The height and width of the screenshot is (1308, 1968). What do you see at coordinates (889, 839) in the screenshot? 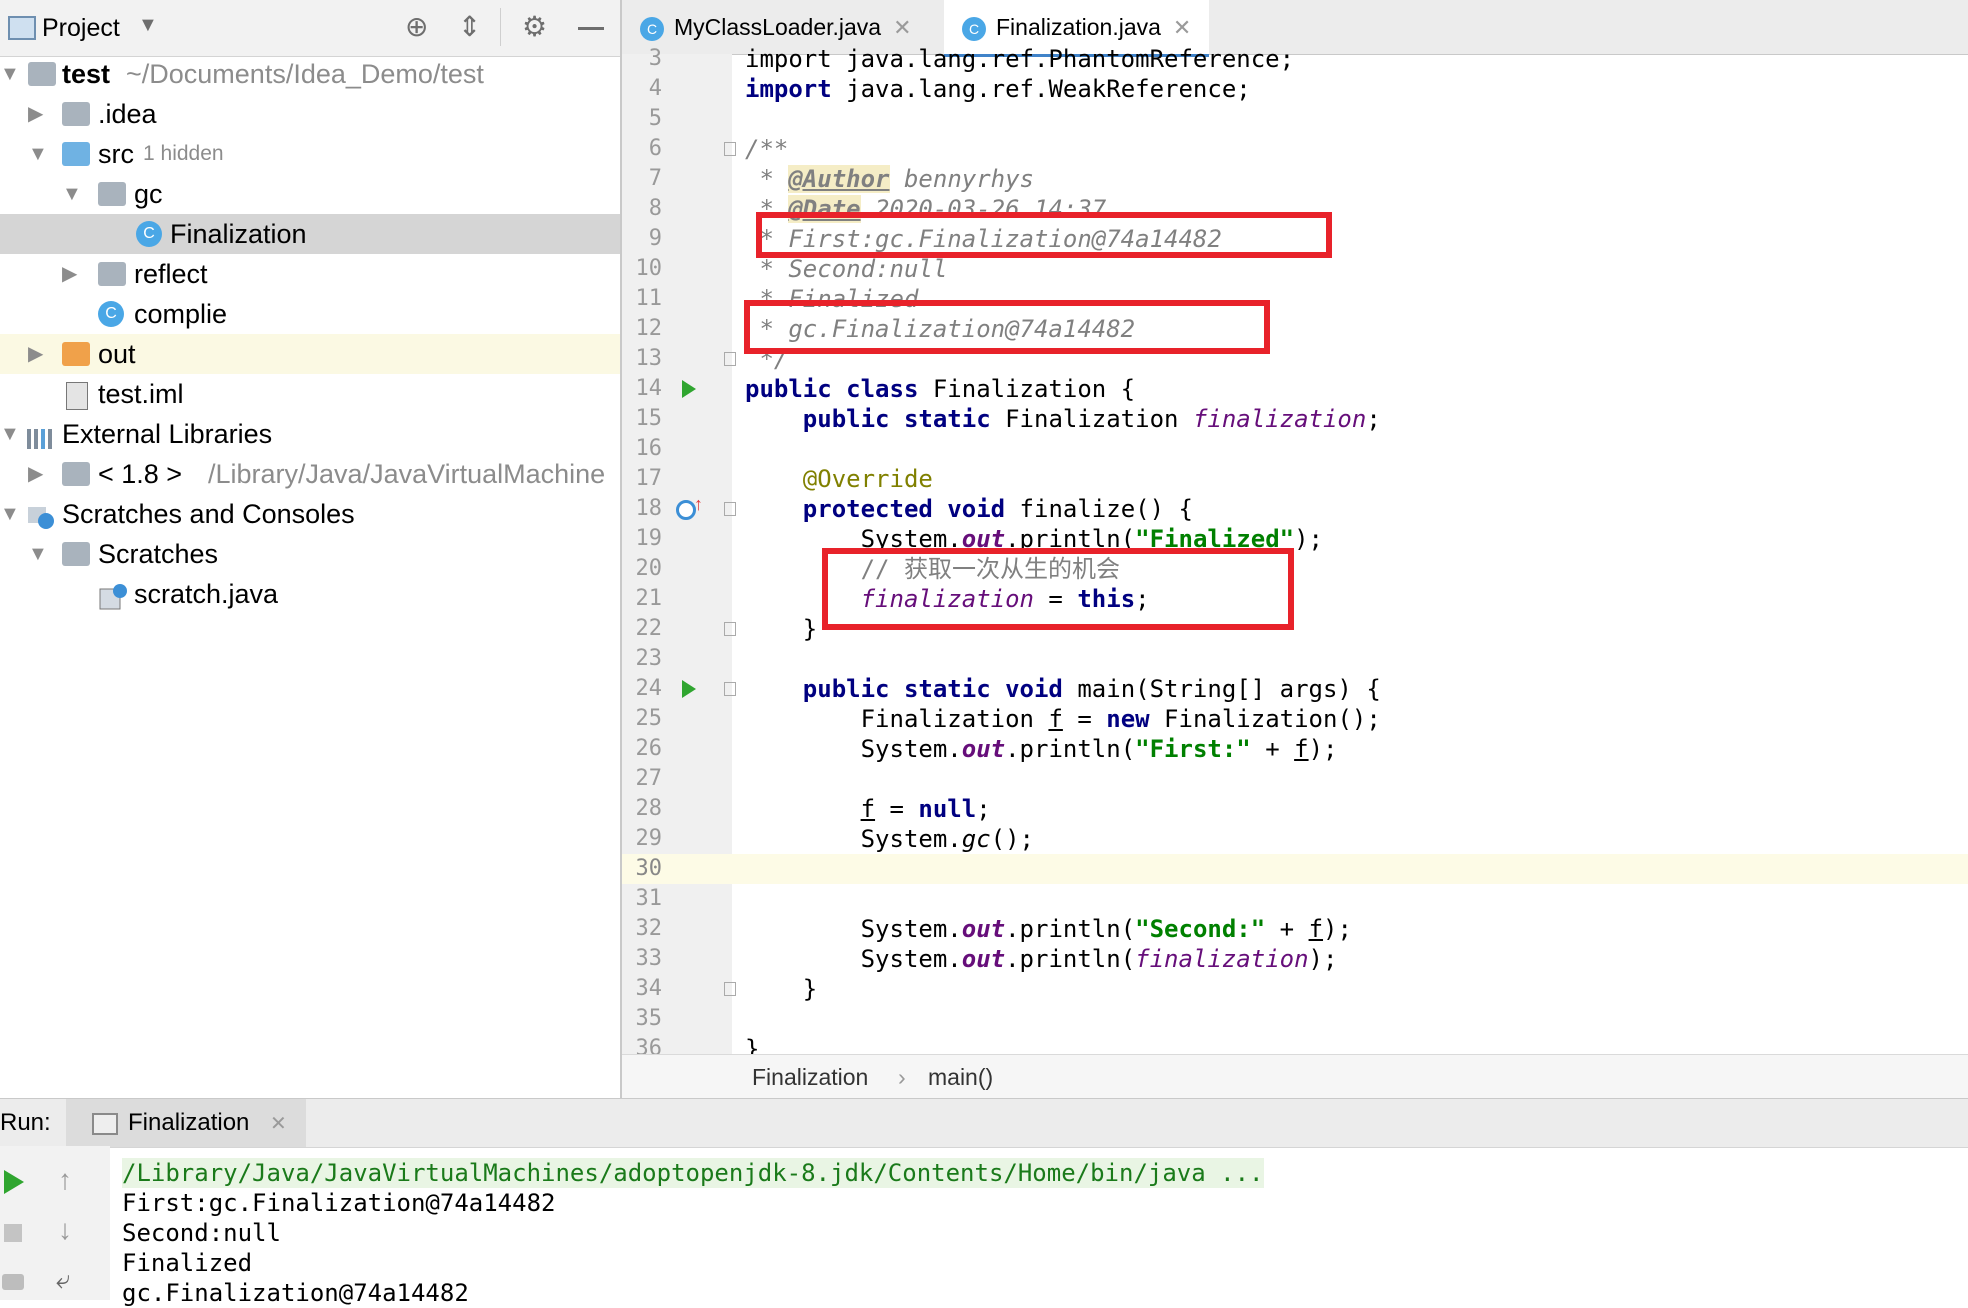
I see `code-line: System.gc();` at bounding box center [889, 839].